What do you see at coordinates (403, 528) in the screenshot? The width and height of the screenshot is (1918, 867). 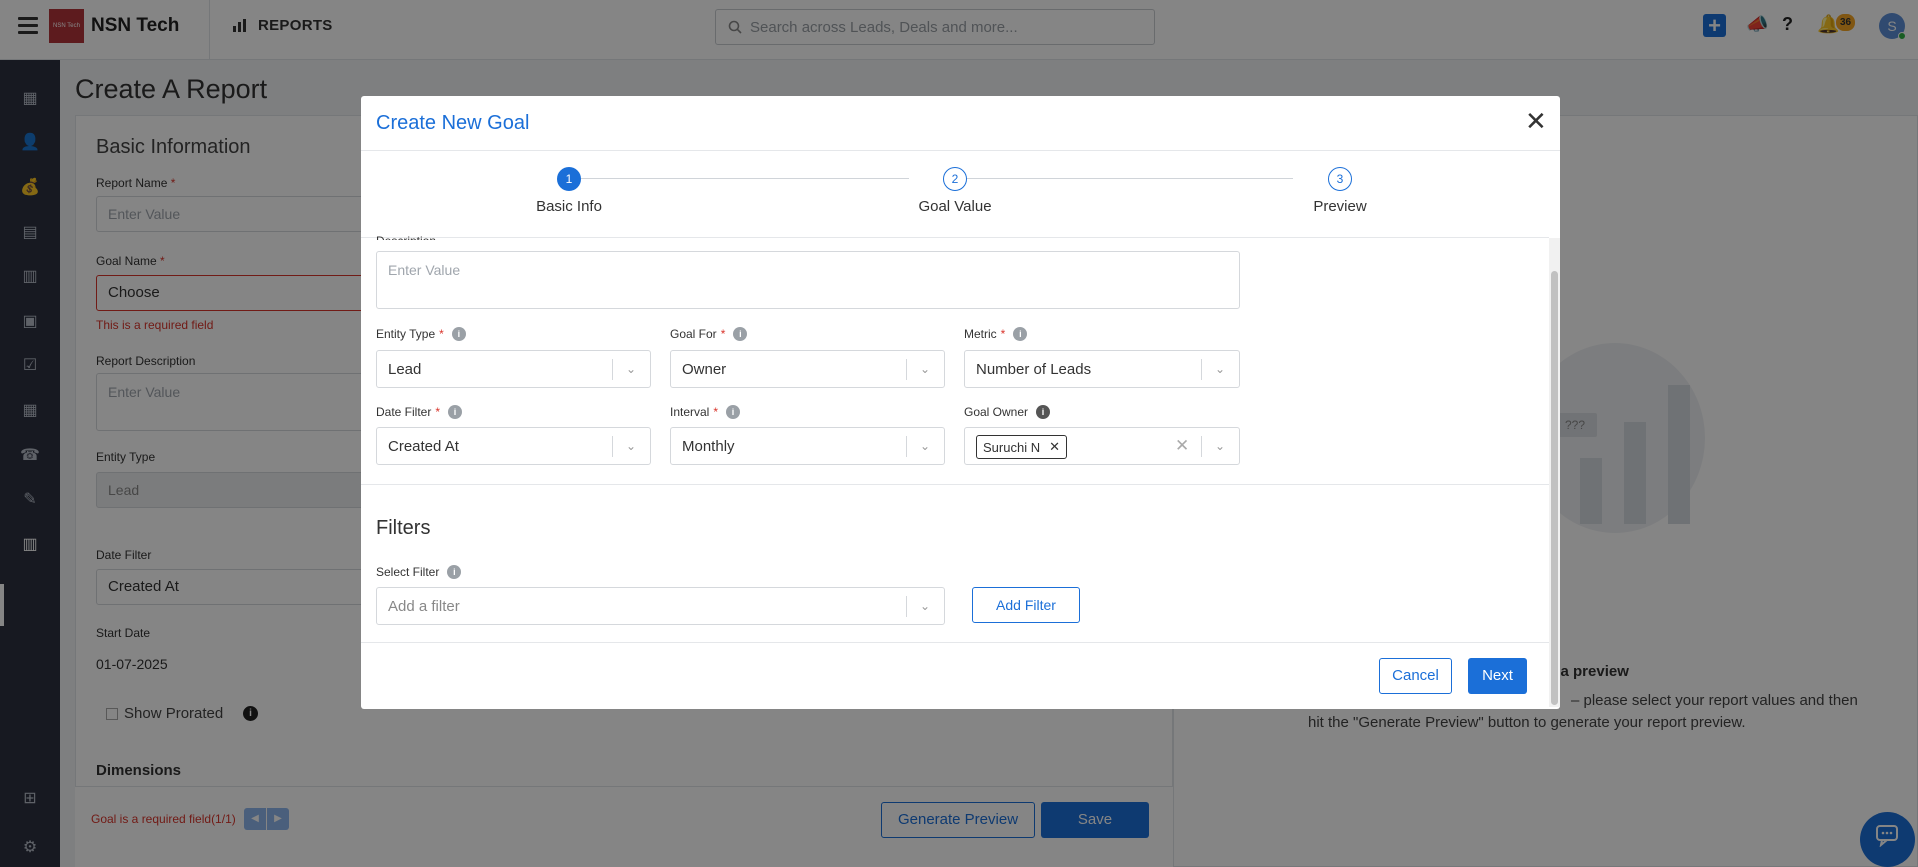 I see `filters-heading: Filters` at bounding box center [403, 528].